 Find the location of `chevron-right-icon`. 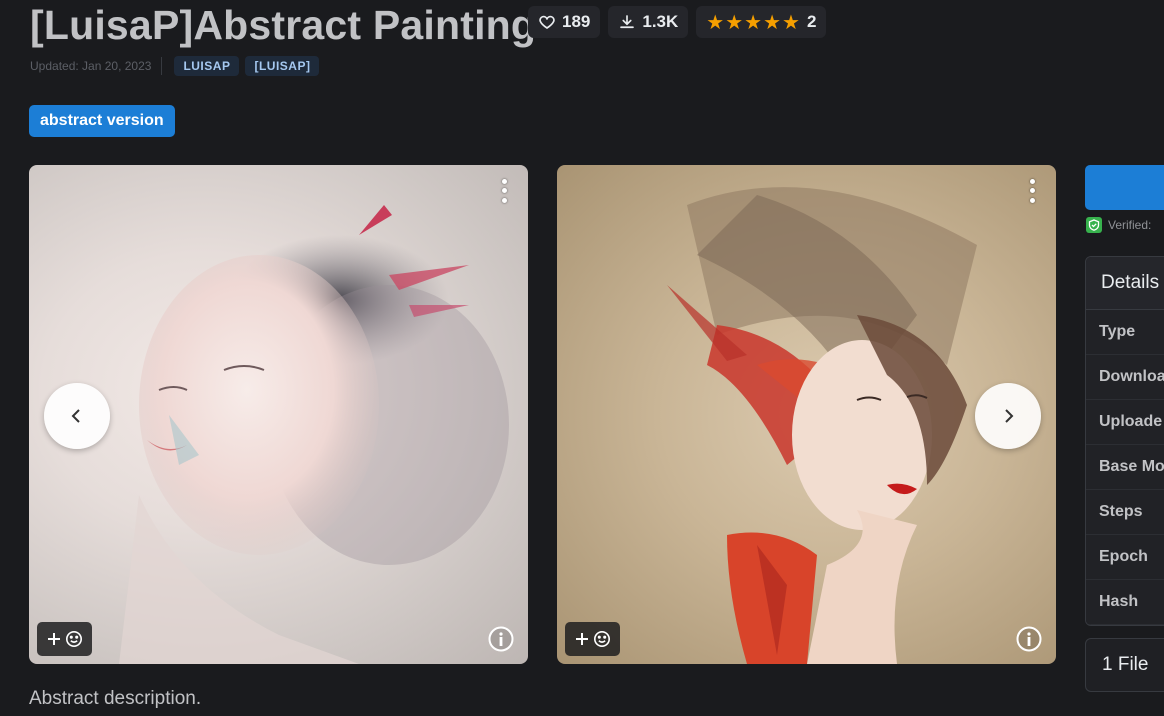

chevron-right-icon is located at coordinates (1009, 416).